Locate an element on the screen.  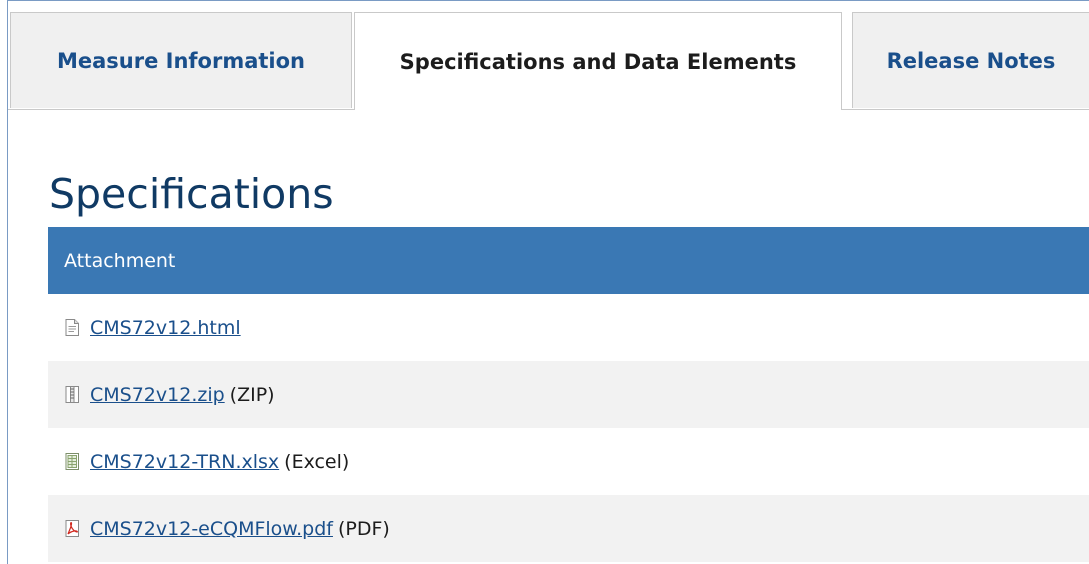
file-type-label: (ZIP) is located at coordinates (252, 394).